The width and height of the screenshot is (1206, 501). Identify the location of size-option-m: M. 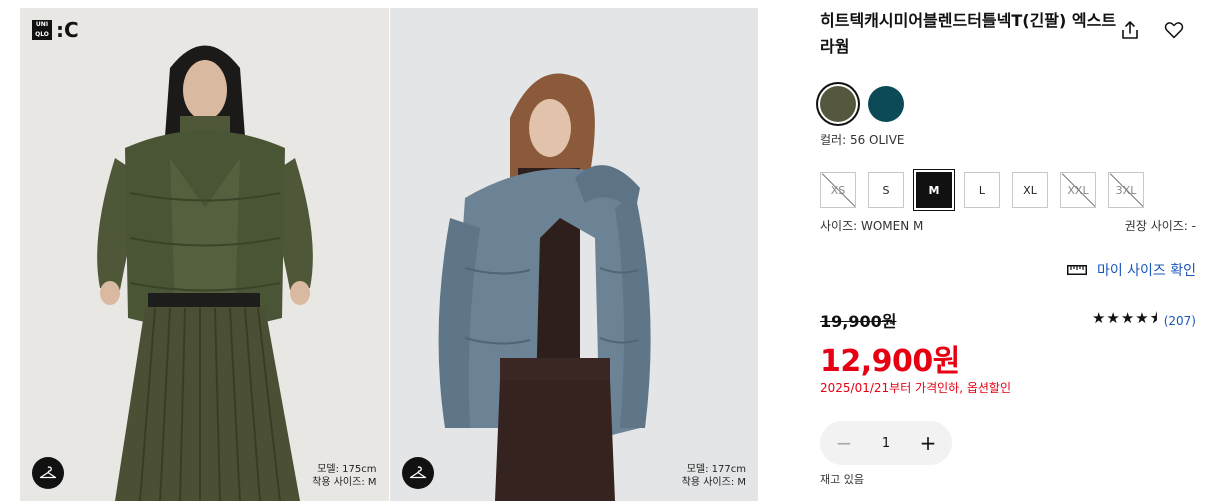
(934, 190).